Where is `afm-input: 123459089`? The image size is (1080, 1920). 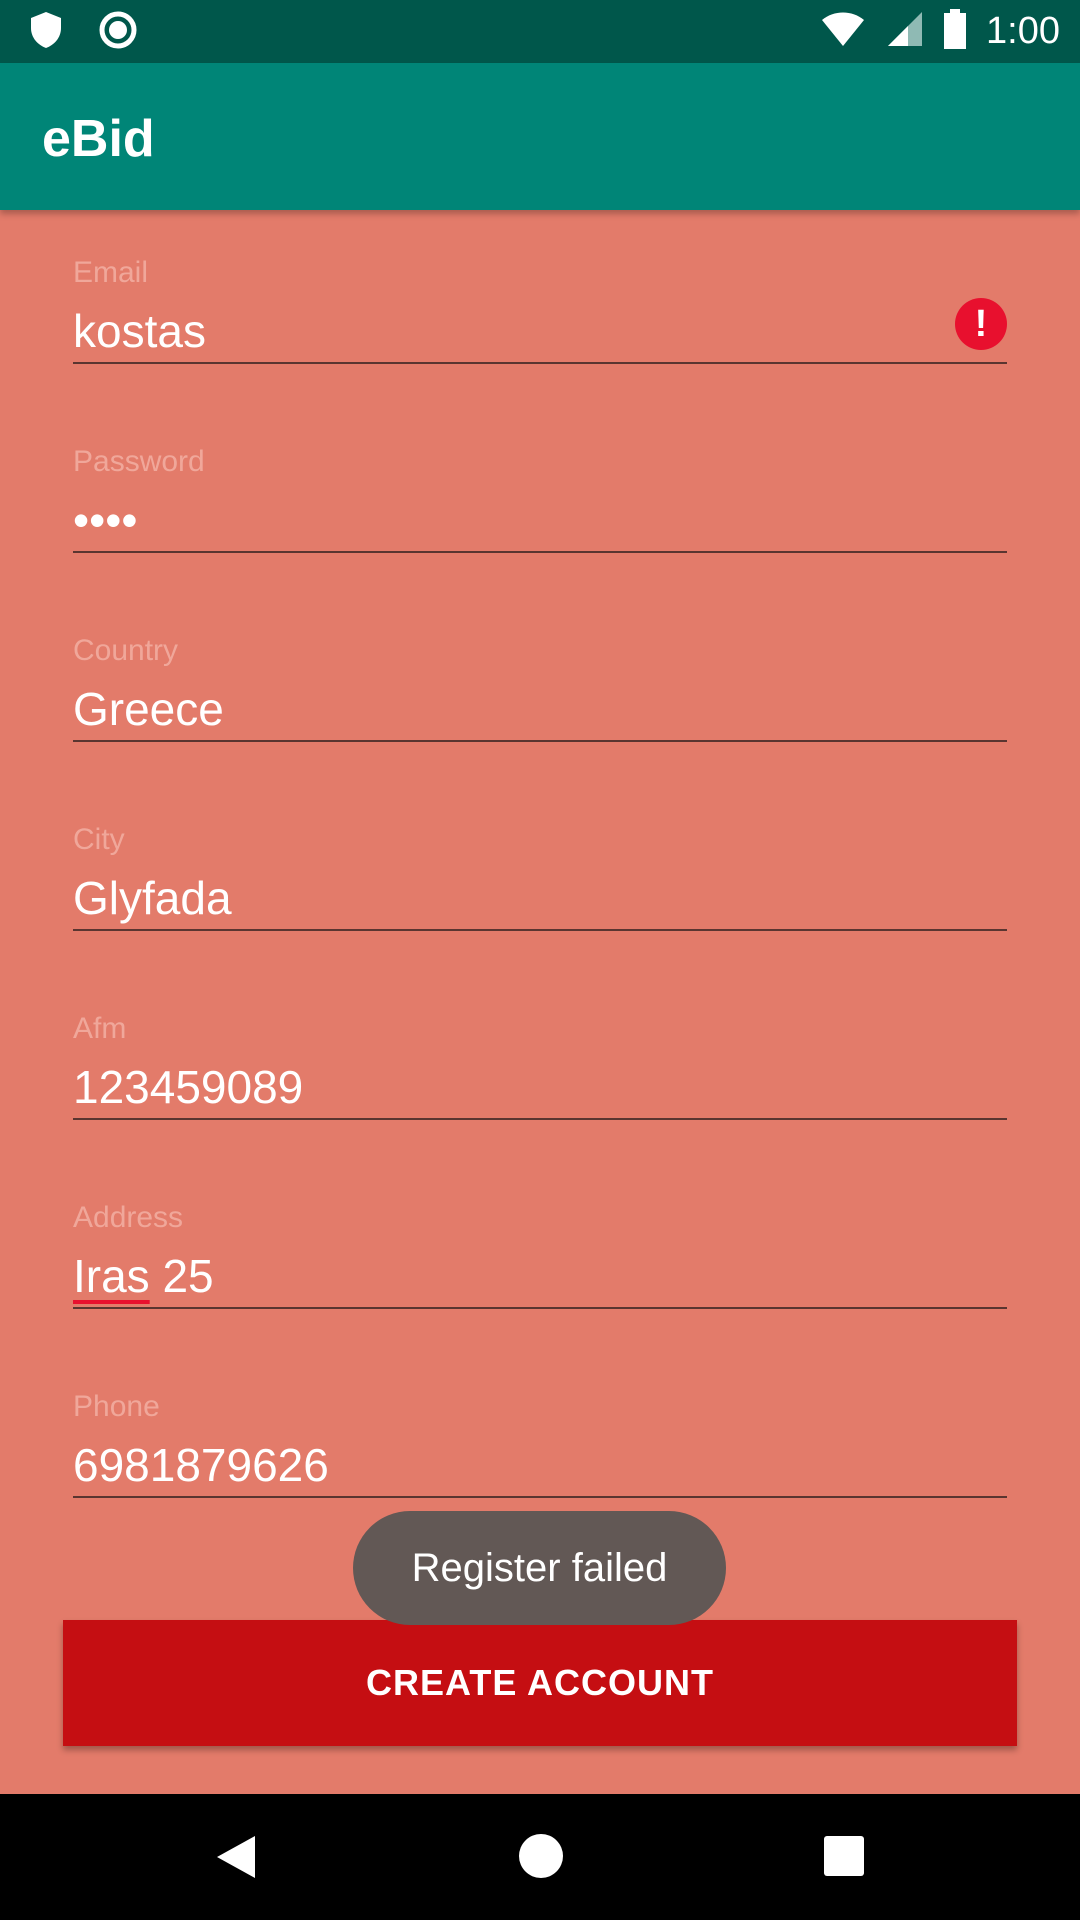 afm-input: 123459089 is located at coordinates (188, 1087).